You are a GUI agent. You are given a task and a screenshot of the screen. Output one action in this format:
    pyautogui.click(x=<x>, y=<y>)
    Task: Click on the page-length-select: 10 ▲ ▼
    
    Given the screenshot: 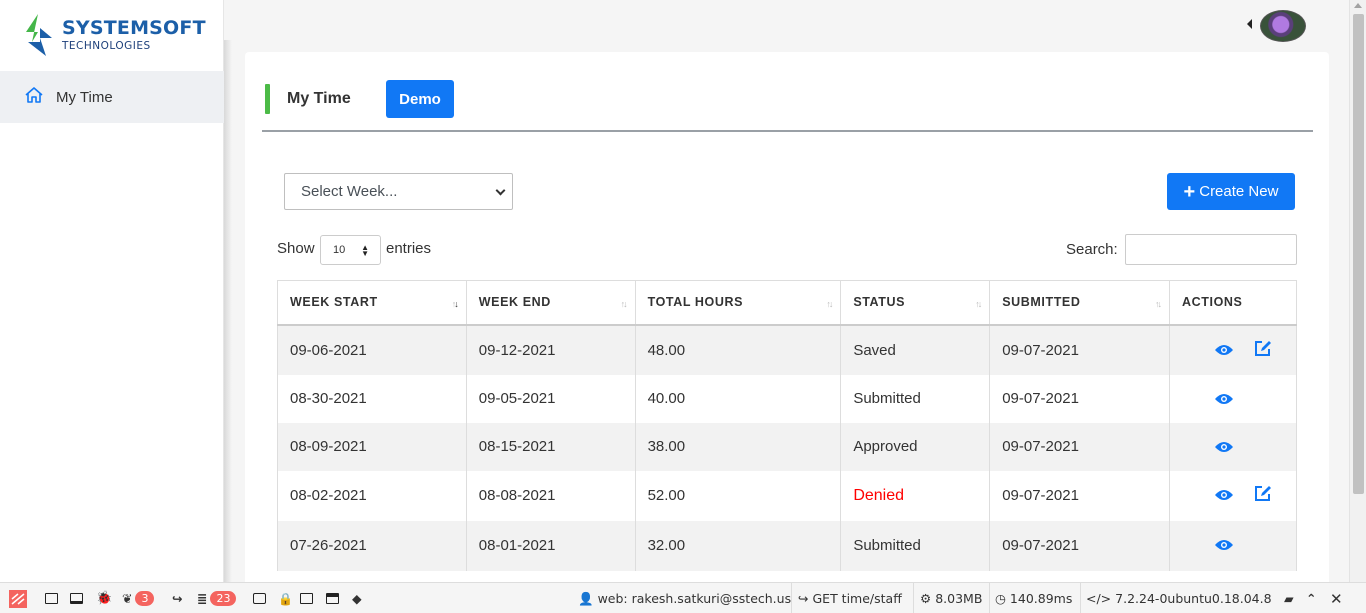 What is the action you would take?
    pyautogui.click(x=350, y=250)
    